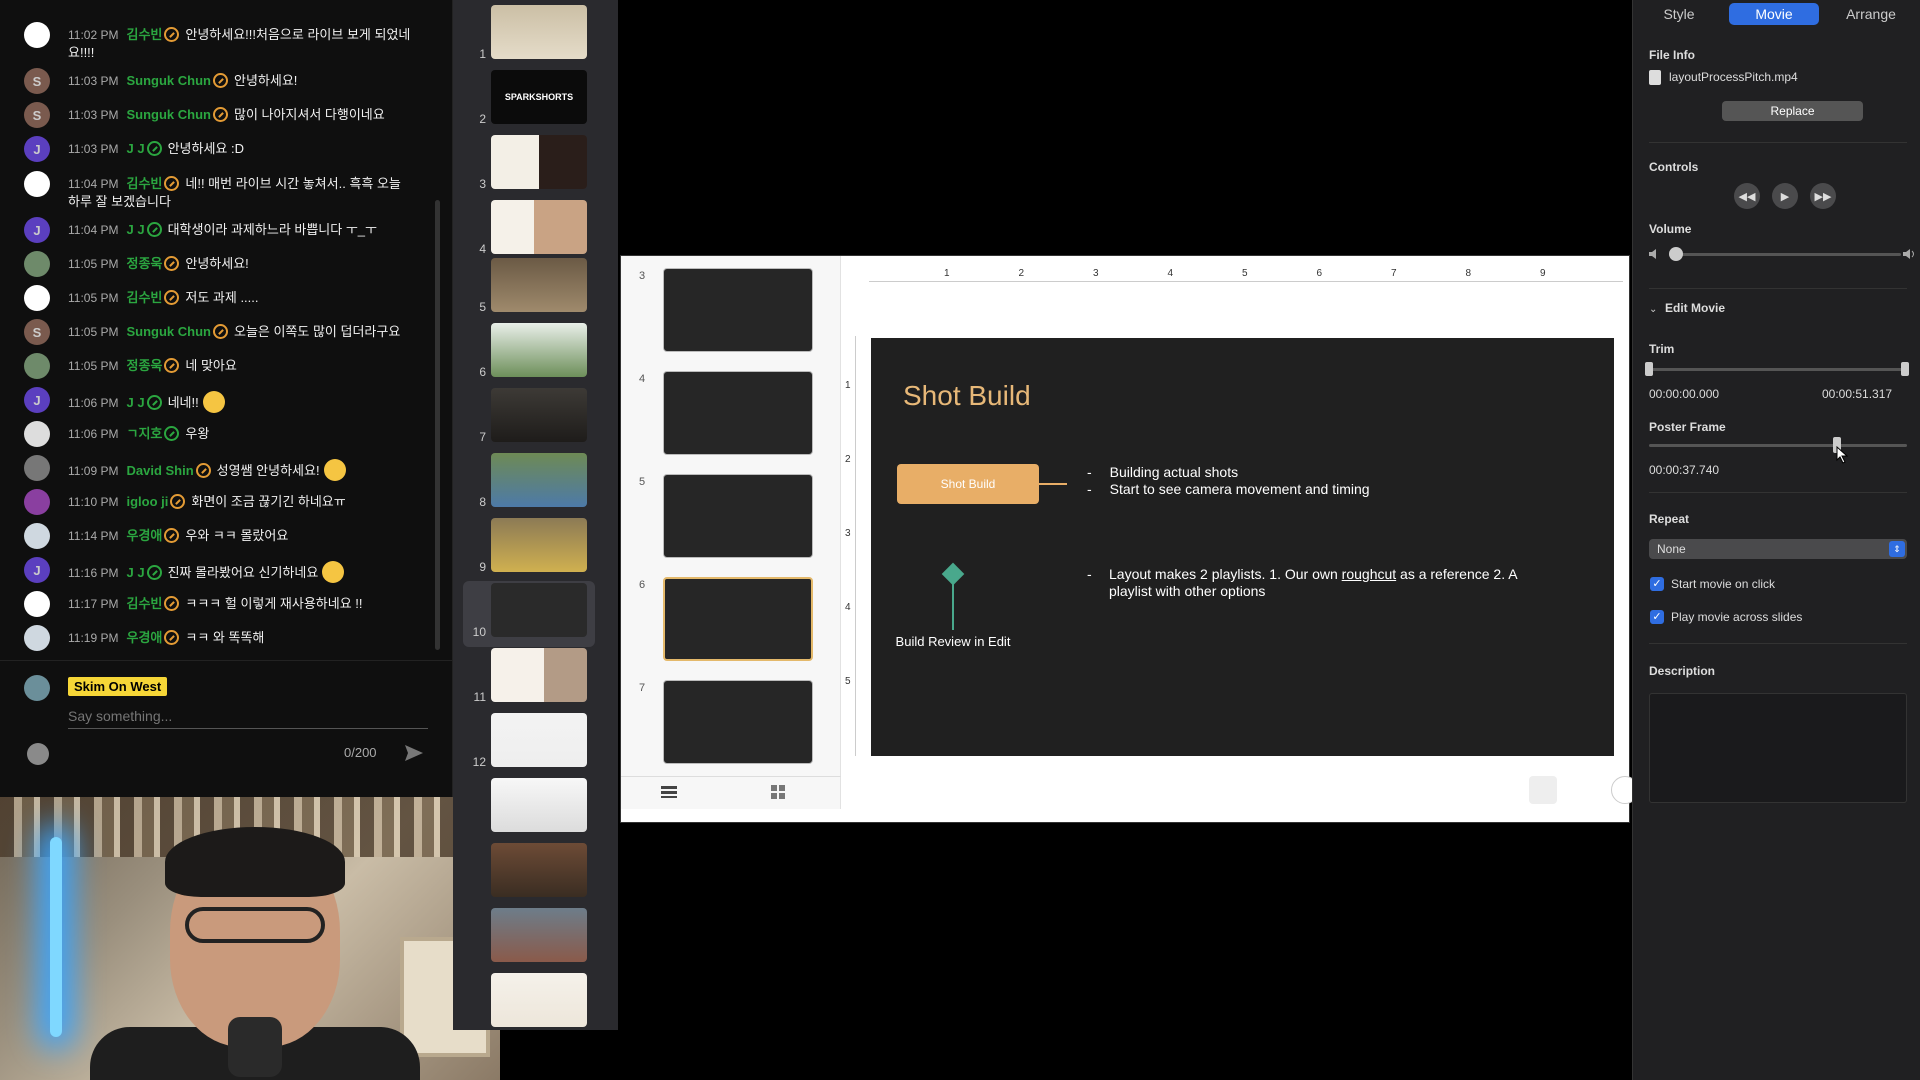 Image resolution: width=1920 pixels, height=1080 pixels. Describe the element at coordinates (414, 753) in the screenshot. I see `send-icon` at that location.